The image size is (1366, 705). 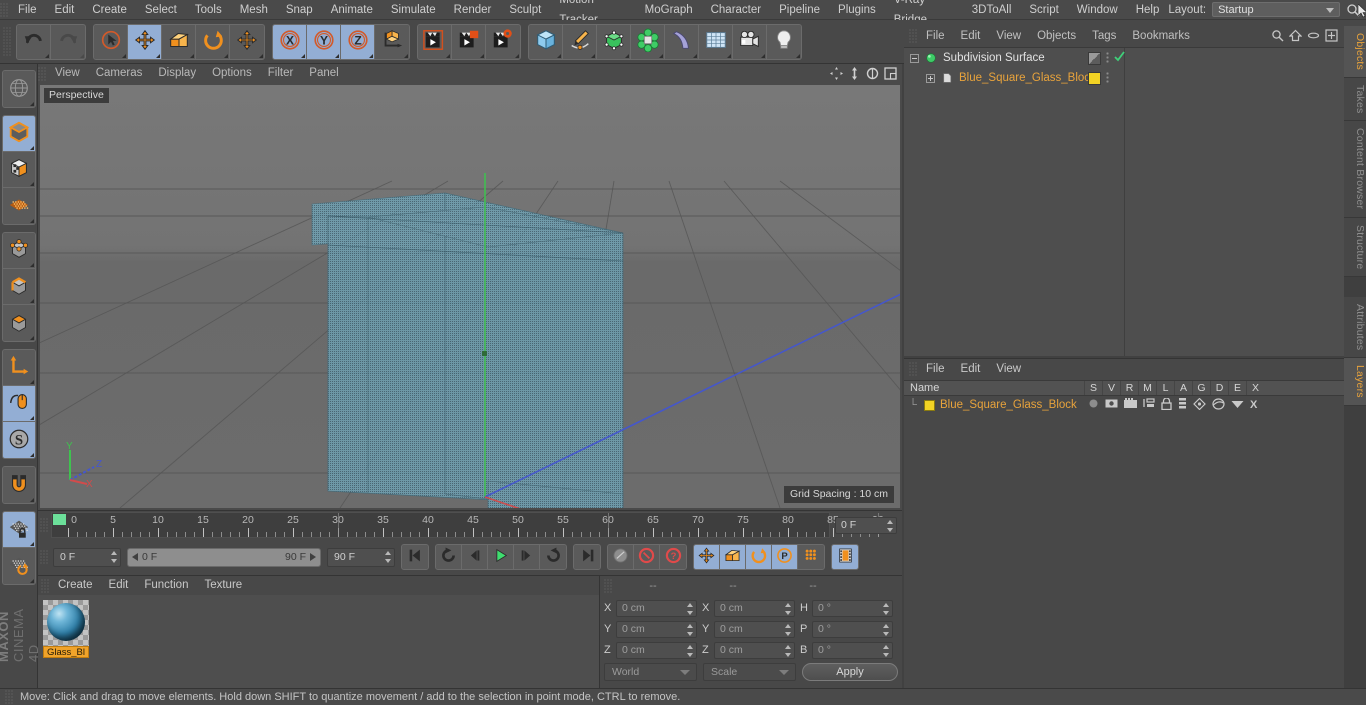 What do you see at coordinates (759, 557) in the screenshot?
I see `record-rotation-button` at bounding box center [759, 557].